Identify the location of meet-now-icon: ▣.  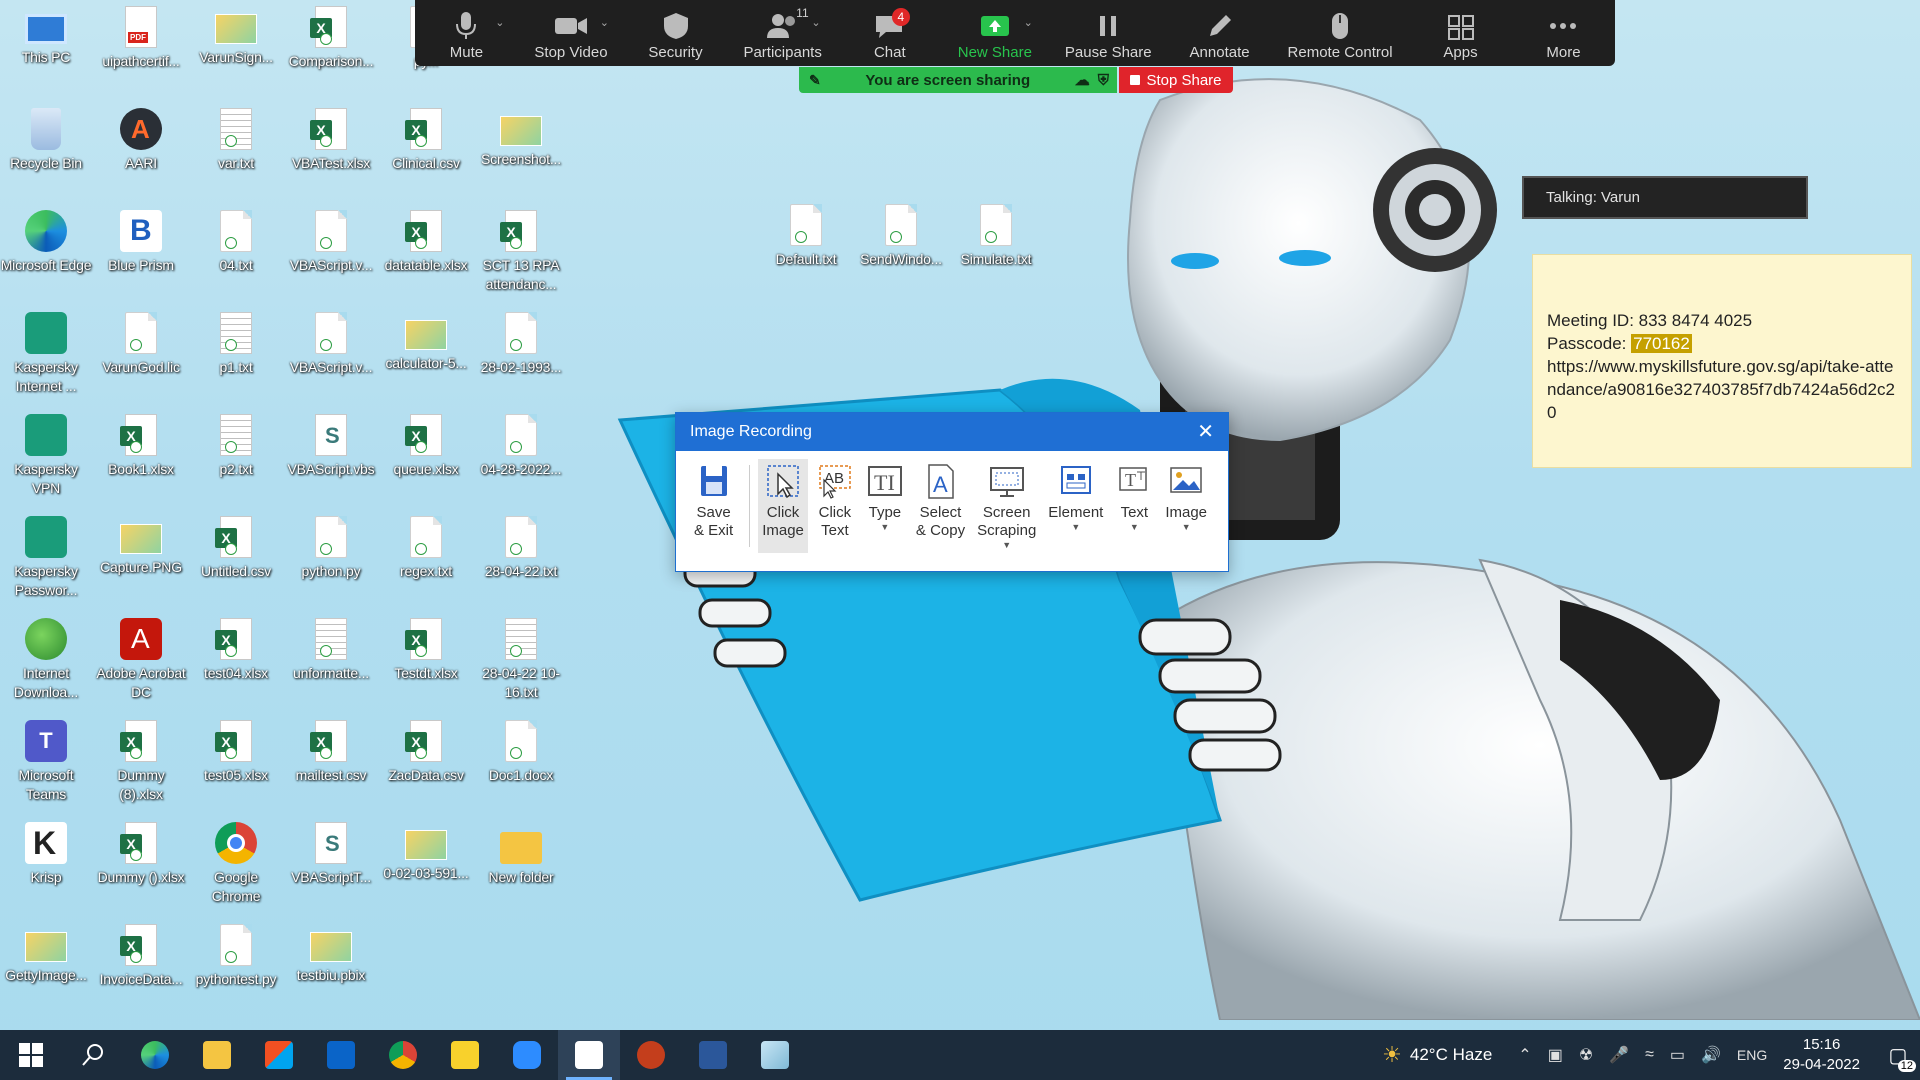
(1555, 1055).